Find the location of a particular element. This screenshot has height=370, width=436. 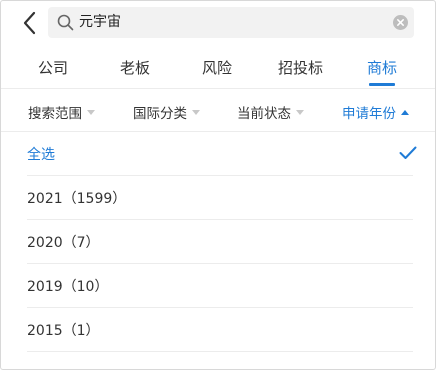

search-box is located at coordinates (231, 22).